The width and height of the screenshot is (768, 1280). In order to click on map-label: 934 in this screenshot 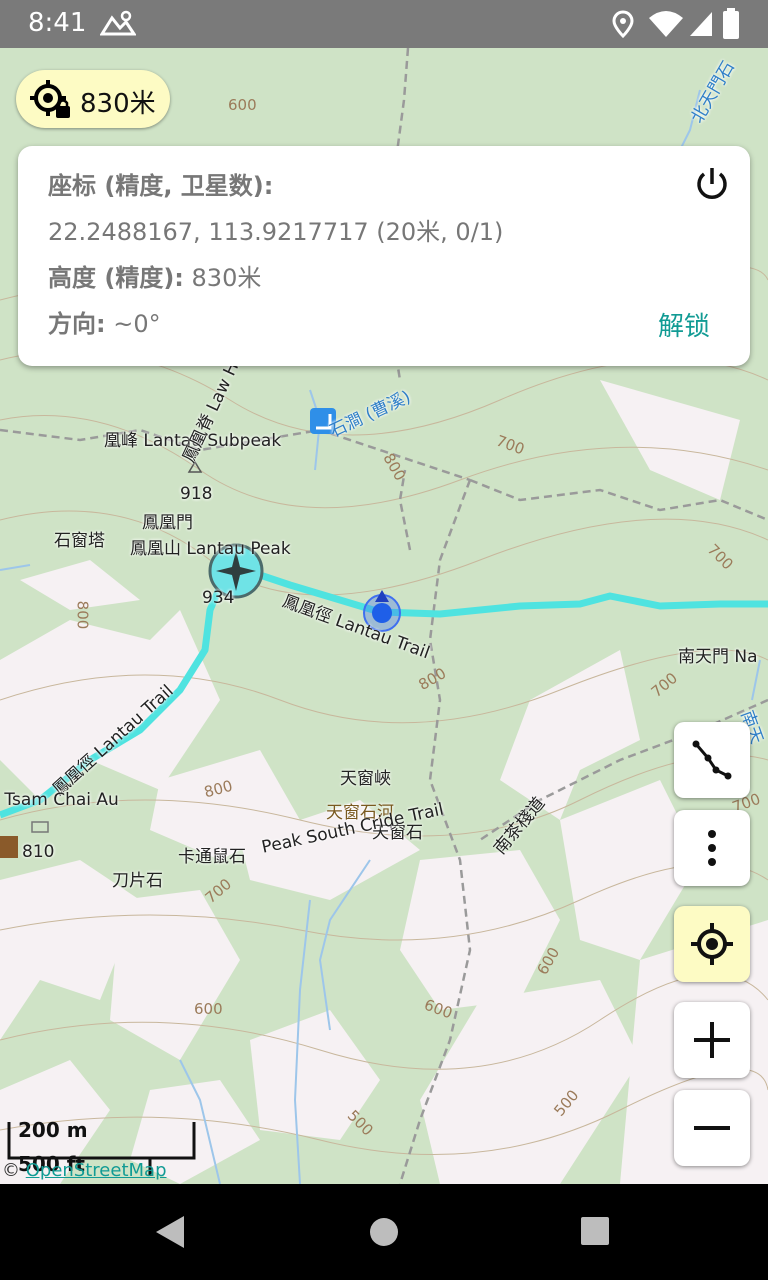, I will do `click(218, 598)`.